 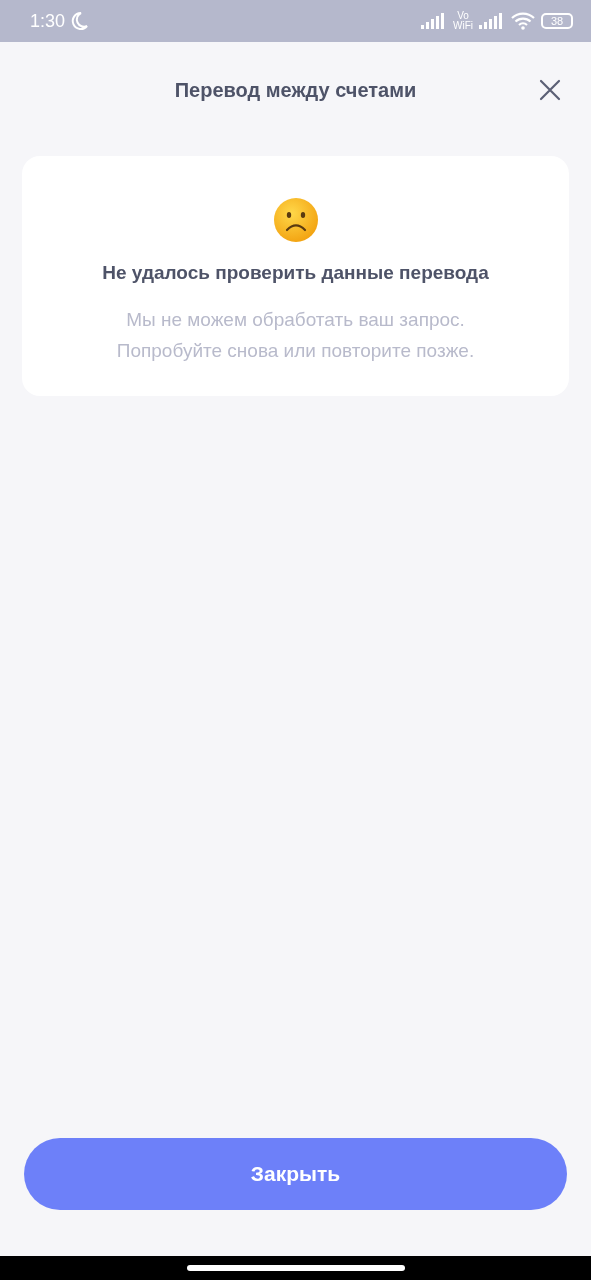 I want to click on error-message: Попробуйте снова или повторите позже., so click(x=295, y=351).